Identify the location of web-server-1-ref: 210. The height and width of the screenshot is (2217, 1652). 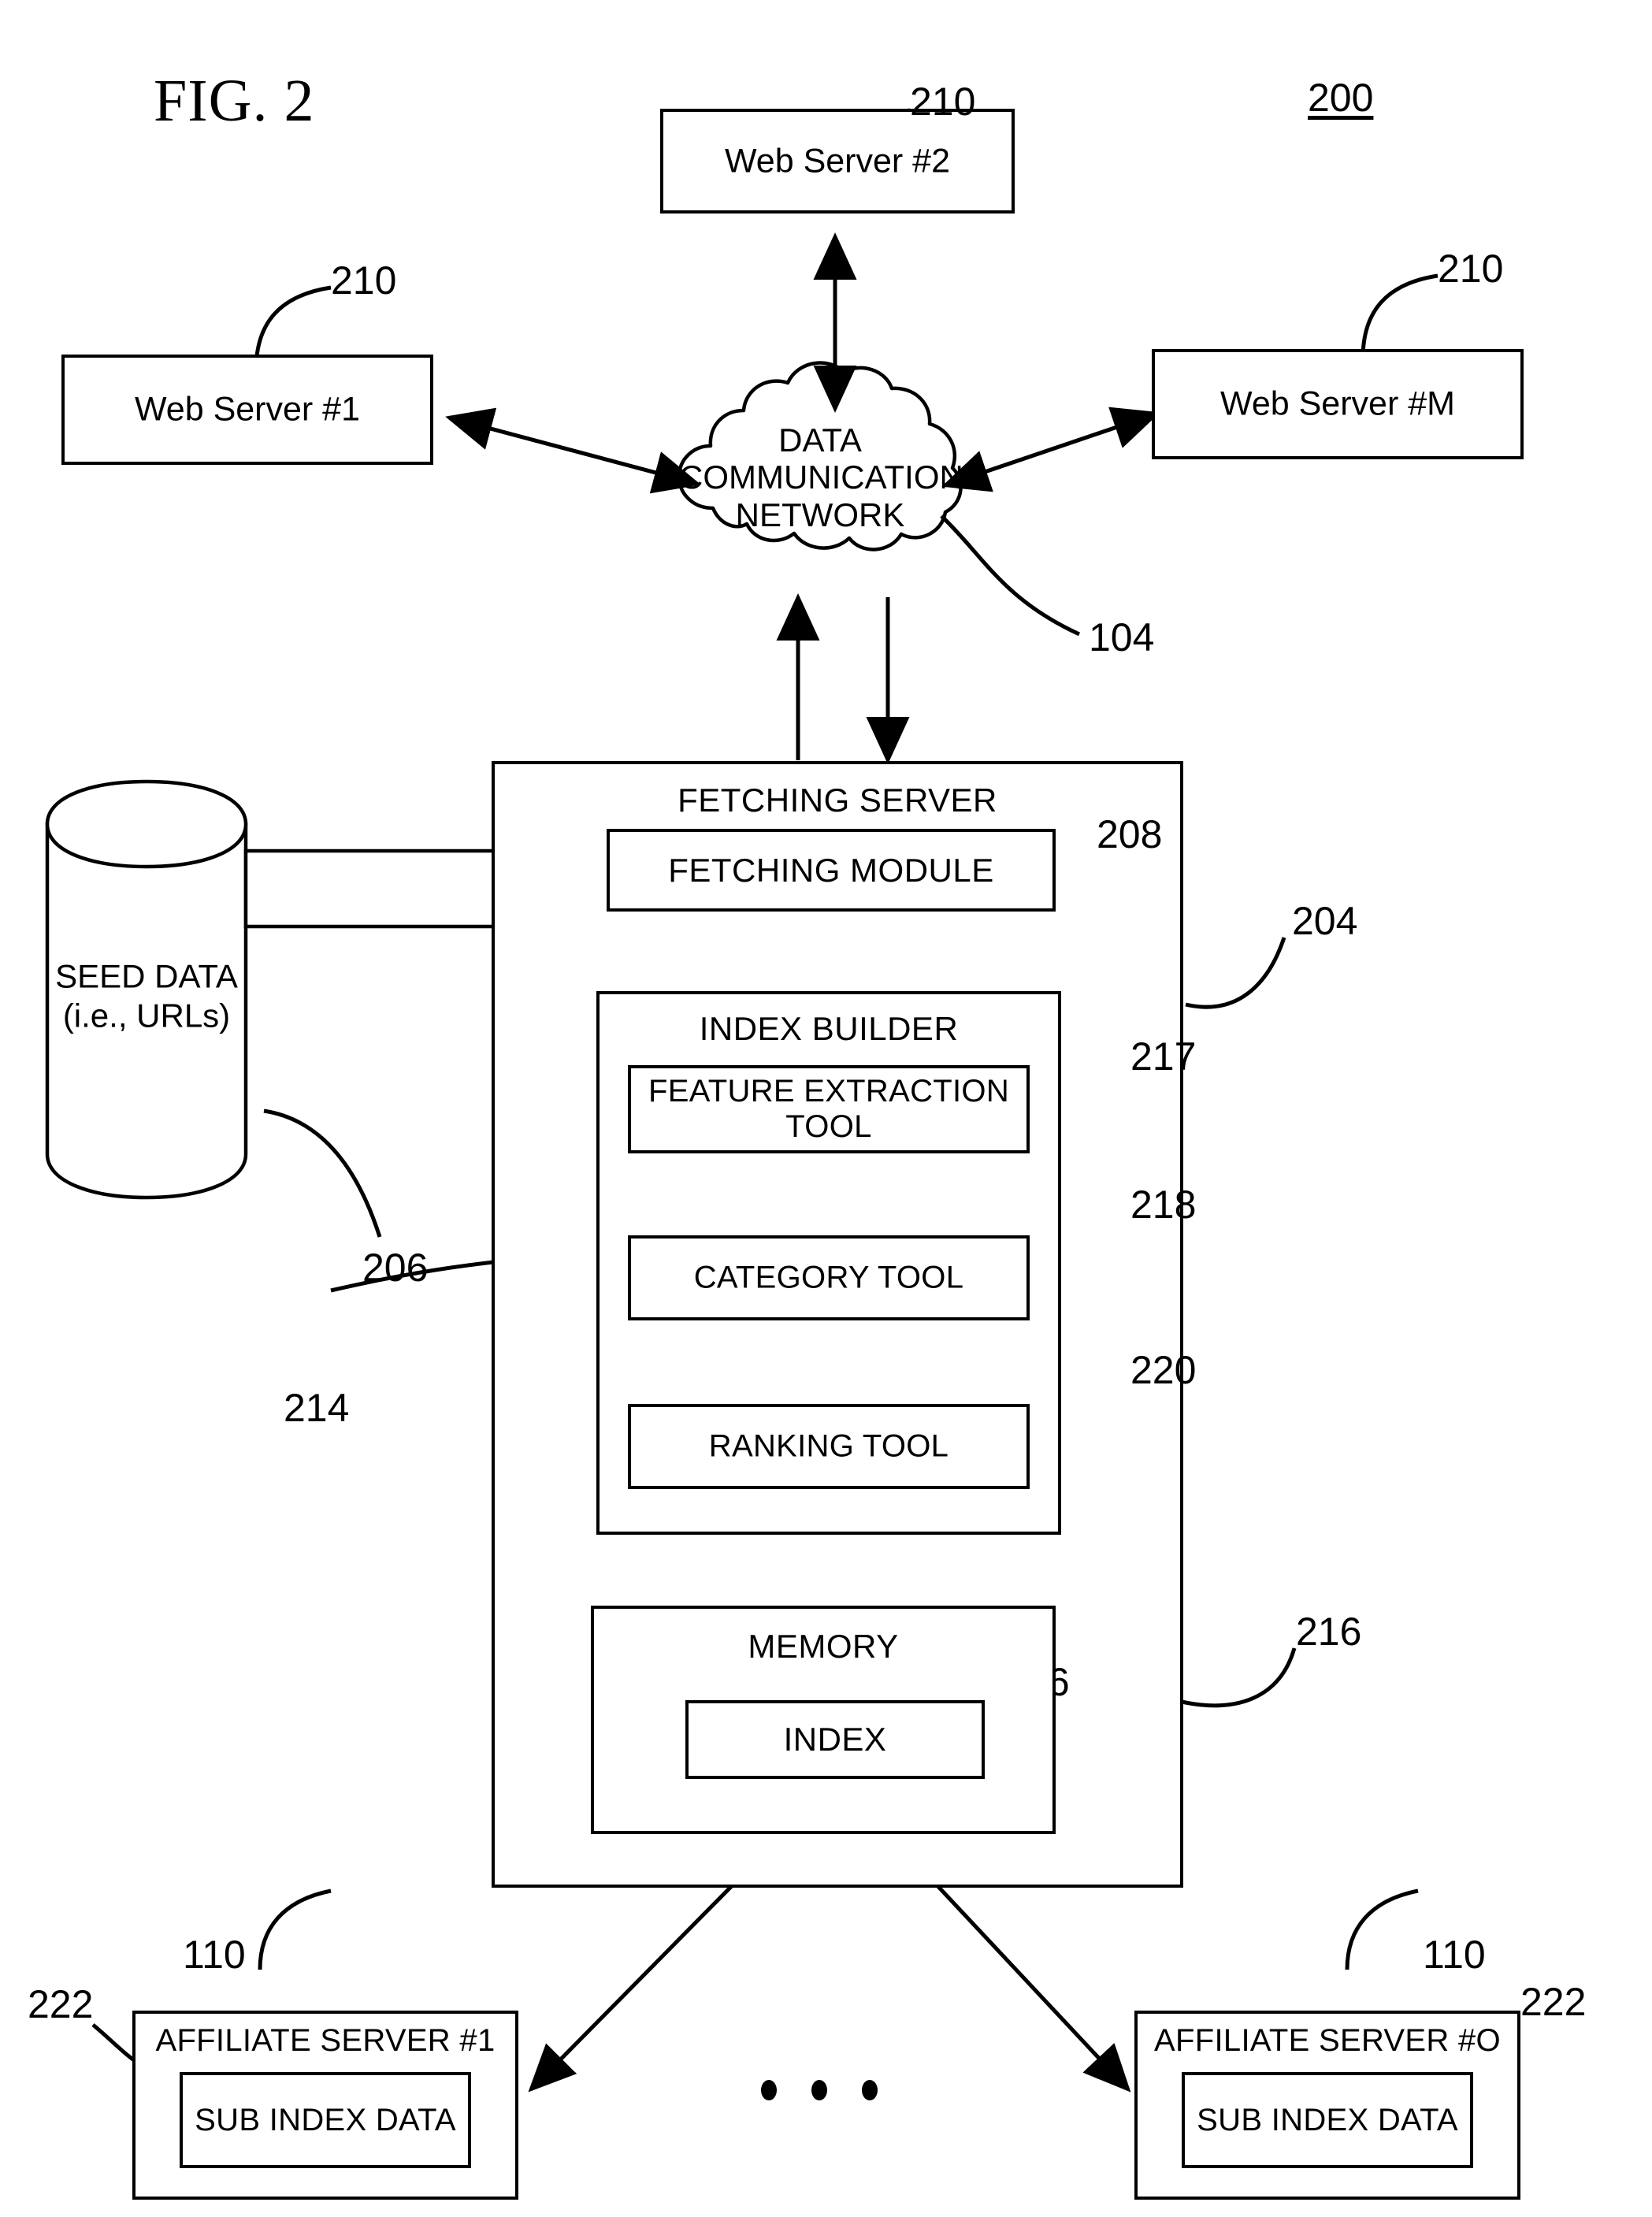
(364, 280).